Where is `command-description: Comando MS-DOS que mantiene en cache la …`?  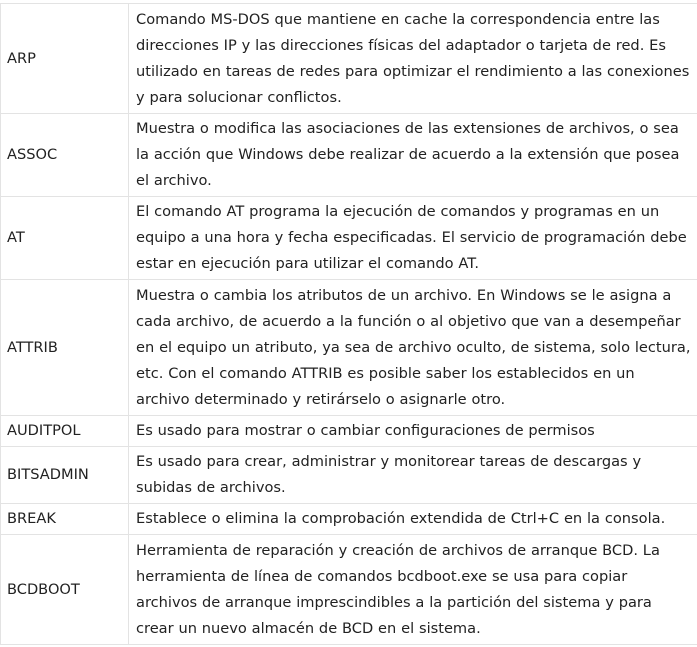
command-description: Comando MS-DOS que mantiene en cache la … is located at coordinates (413, 59).